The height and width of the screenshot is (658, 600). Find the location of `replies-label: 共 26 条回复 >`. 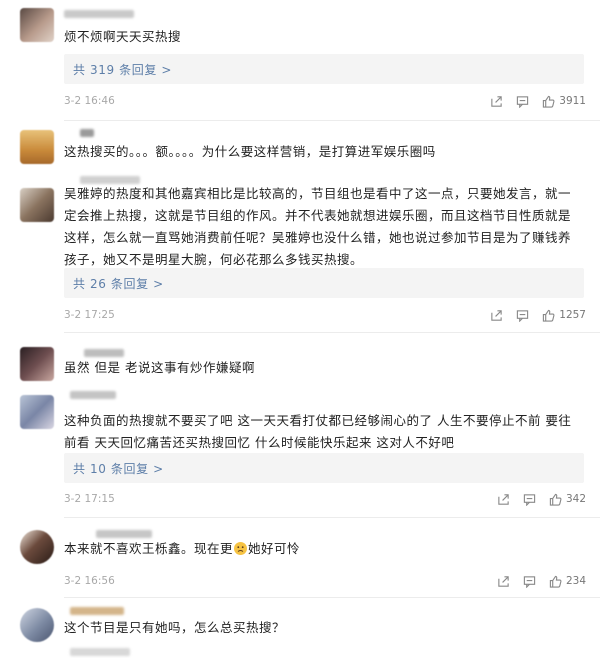

replies-label: 共 26 条回复 > is located at coordinates (118, 284).